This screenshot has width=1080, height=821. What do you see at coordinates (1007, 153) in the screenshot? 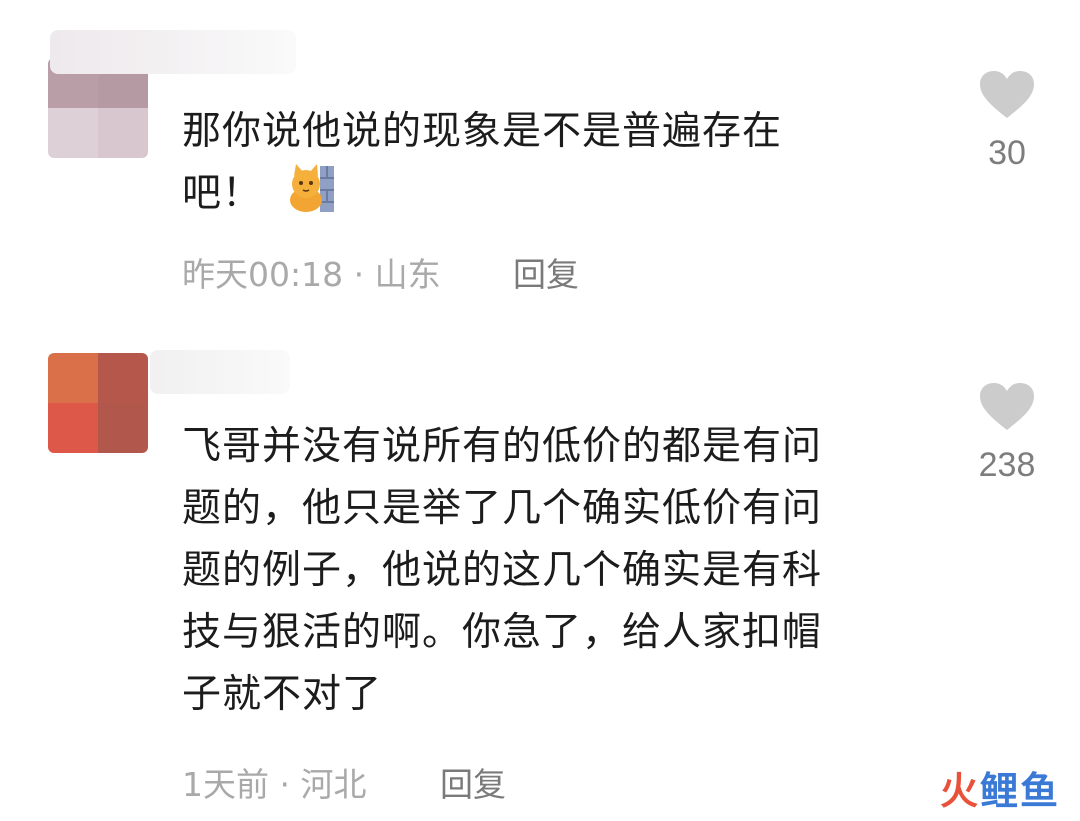
I see `like-count: 30` at bounding box center [1007, 153].